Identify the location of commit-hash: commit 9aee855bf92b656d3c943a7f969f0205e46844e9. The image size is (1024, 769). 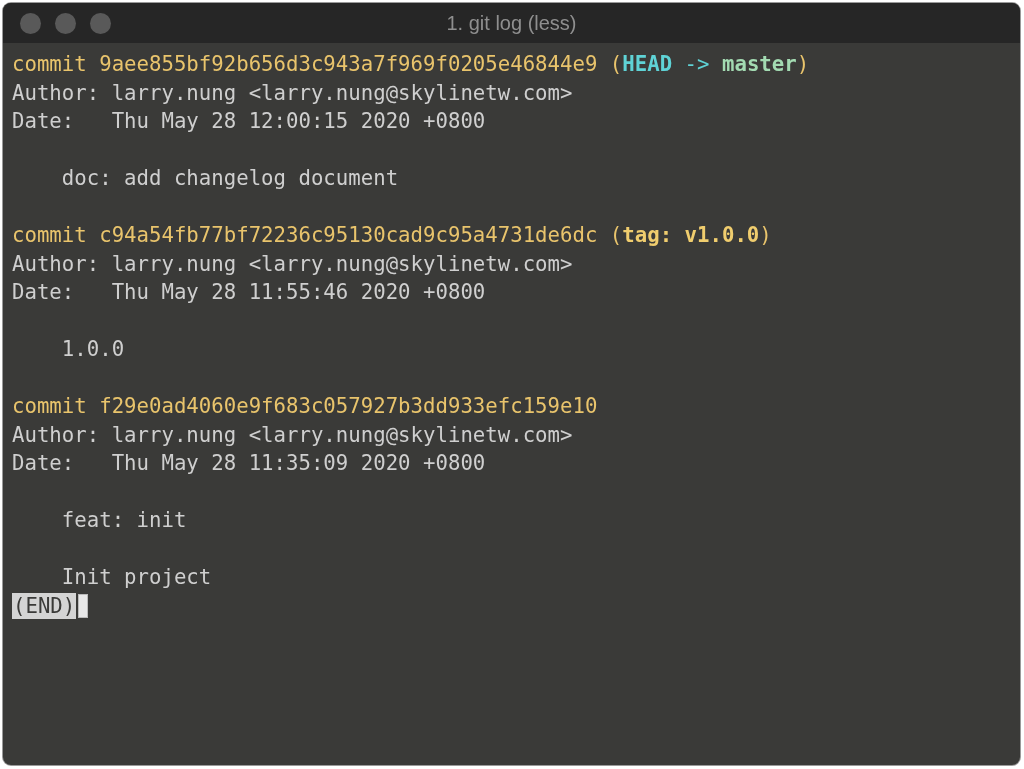
(305, 64).